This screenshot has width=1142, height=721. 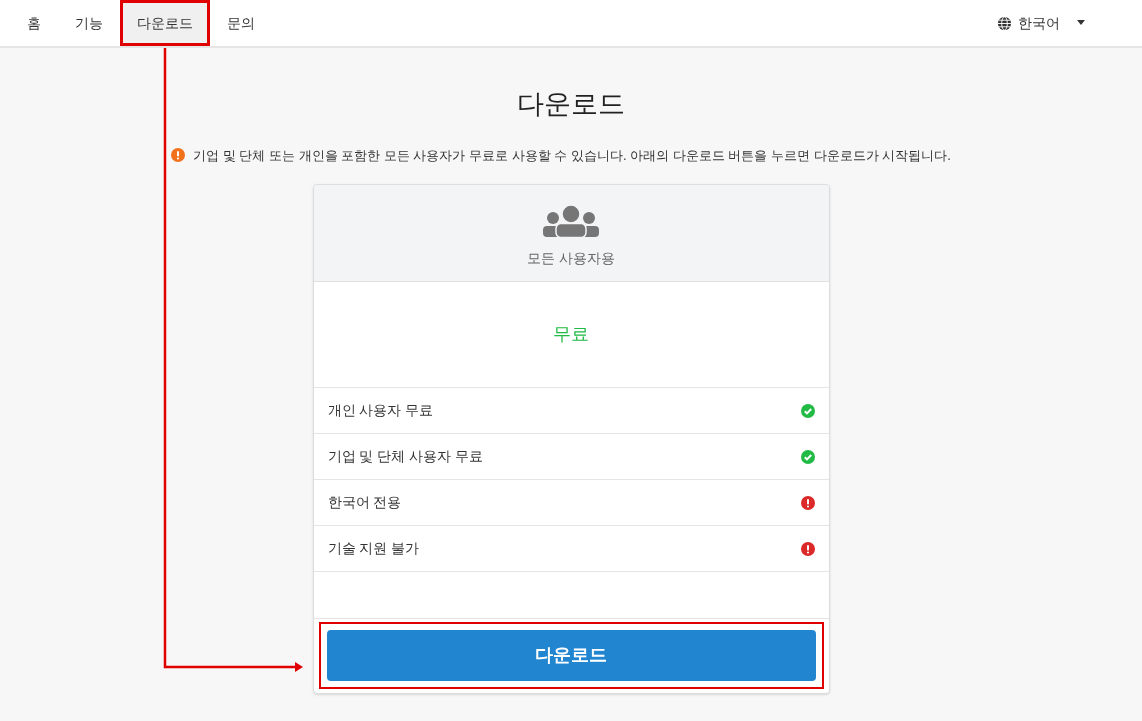 I want to click on users-icon, so click(x=571, y=221).